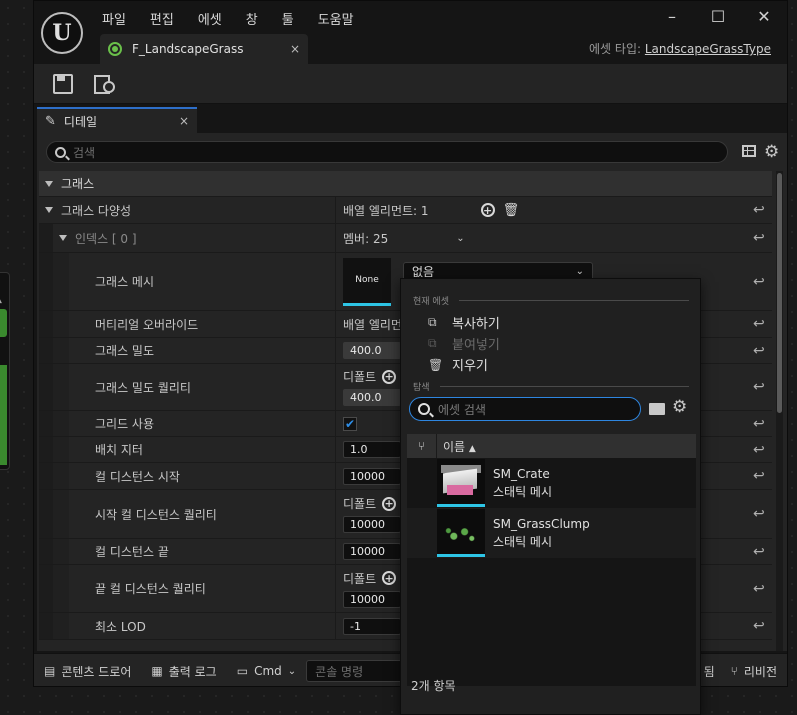  I want to click on details-search-input: 검색, so click(387, 152).